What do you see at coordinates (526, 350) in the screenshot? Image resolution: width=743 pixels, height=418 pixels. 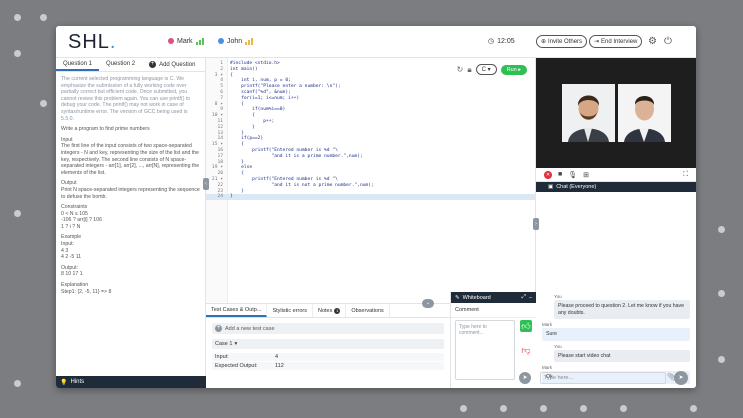 I see `thumbs-down-icon: 👎︎` at bounding box center [526, 350].